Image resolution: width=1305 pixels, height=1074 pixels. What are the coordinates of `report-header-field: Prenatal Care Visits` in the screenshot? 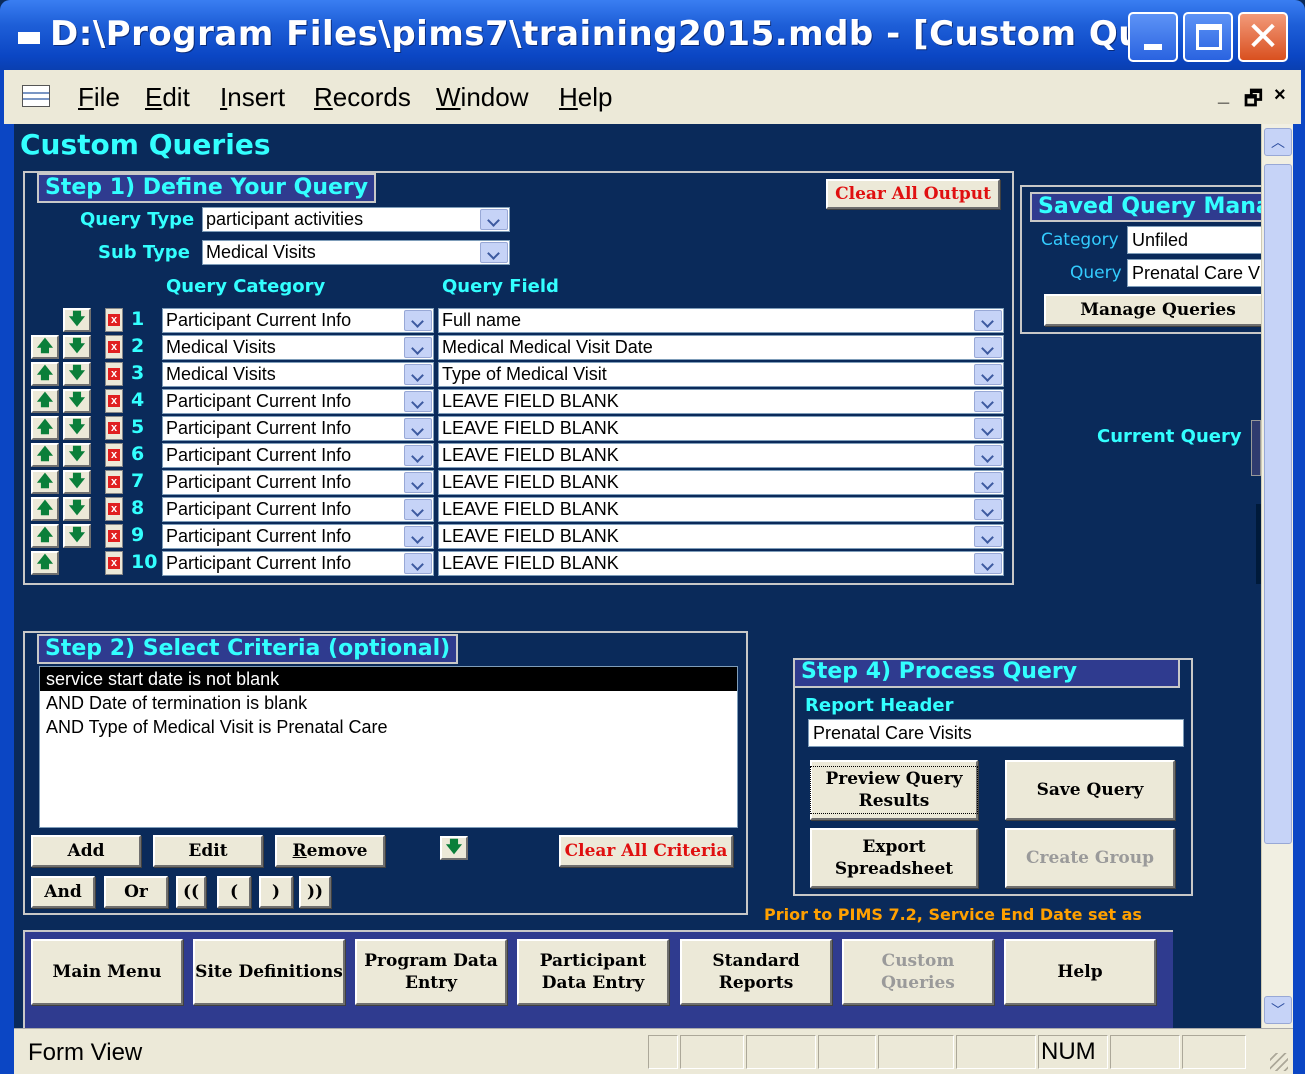 It's located at (996, 733).